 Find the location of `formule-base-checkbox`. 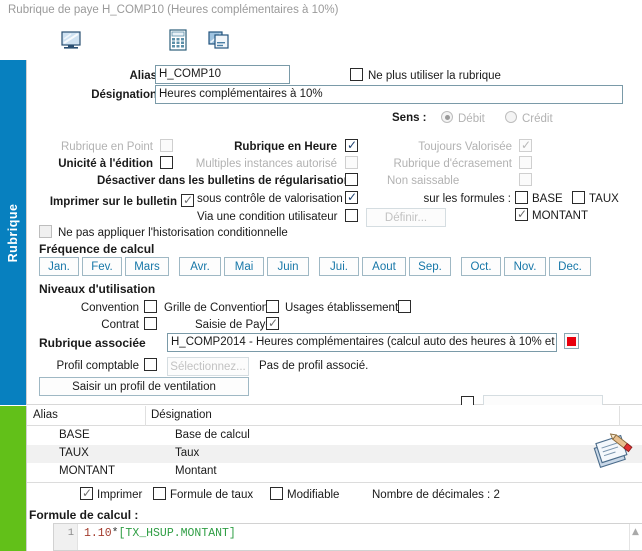

formule-base-checkbox is located at coordinates (521, 197).